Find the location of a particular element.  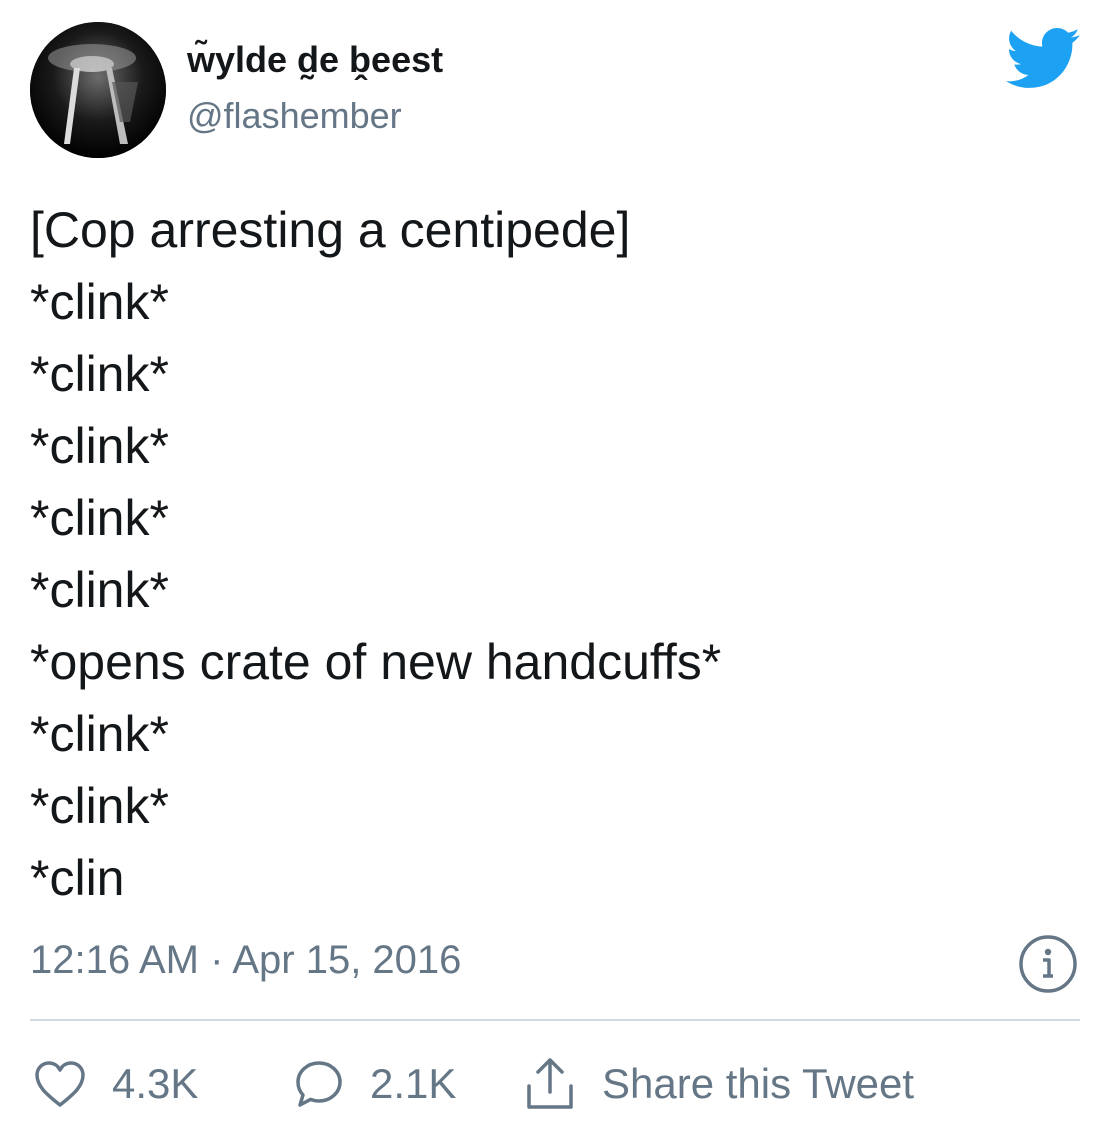

share-button: Share this Tweet is located at coordinates (719, 1084).